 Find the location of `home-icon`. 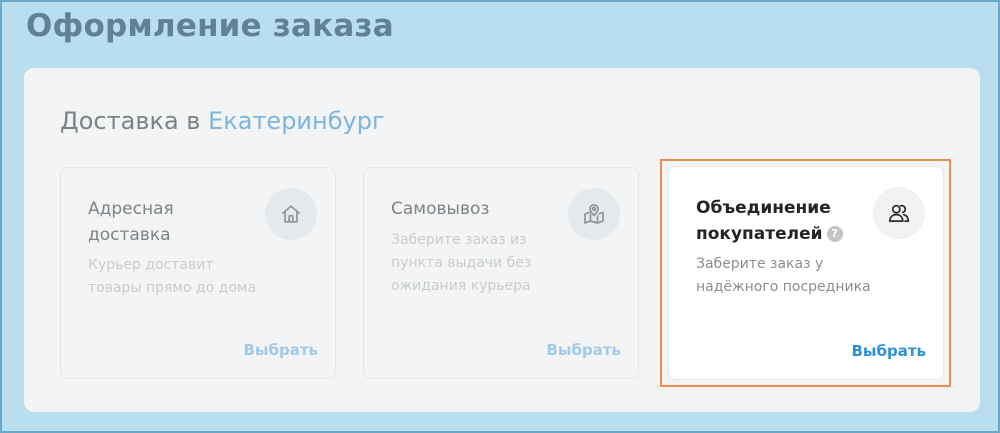

home-icon is located at coordinates (291, 214).